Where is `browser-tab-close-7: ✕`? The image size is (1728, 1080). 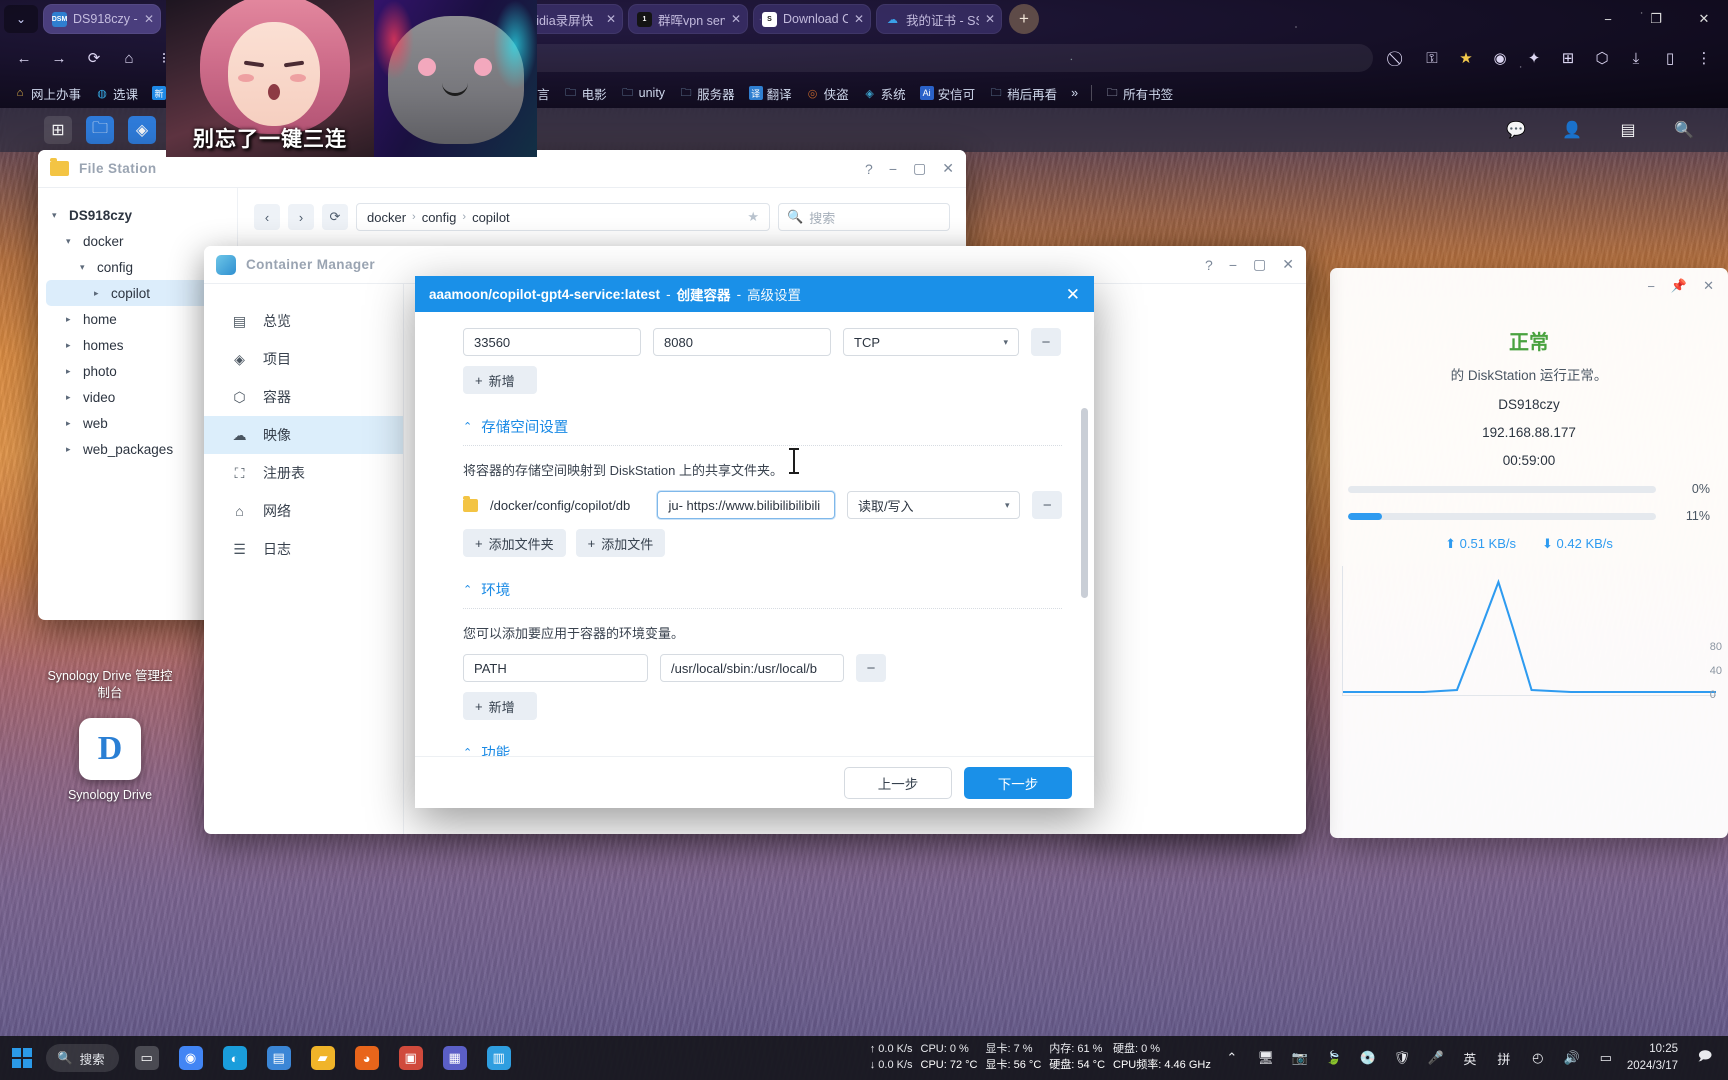 browser-tab-close-7: ✕ is located at coordinates (990, 19).